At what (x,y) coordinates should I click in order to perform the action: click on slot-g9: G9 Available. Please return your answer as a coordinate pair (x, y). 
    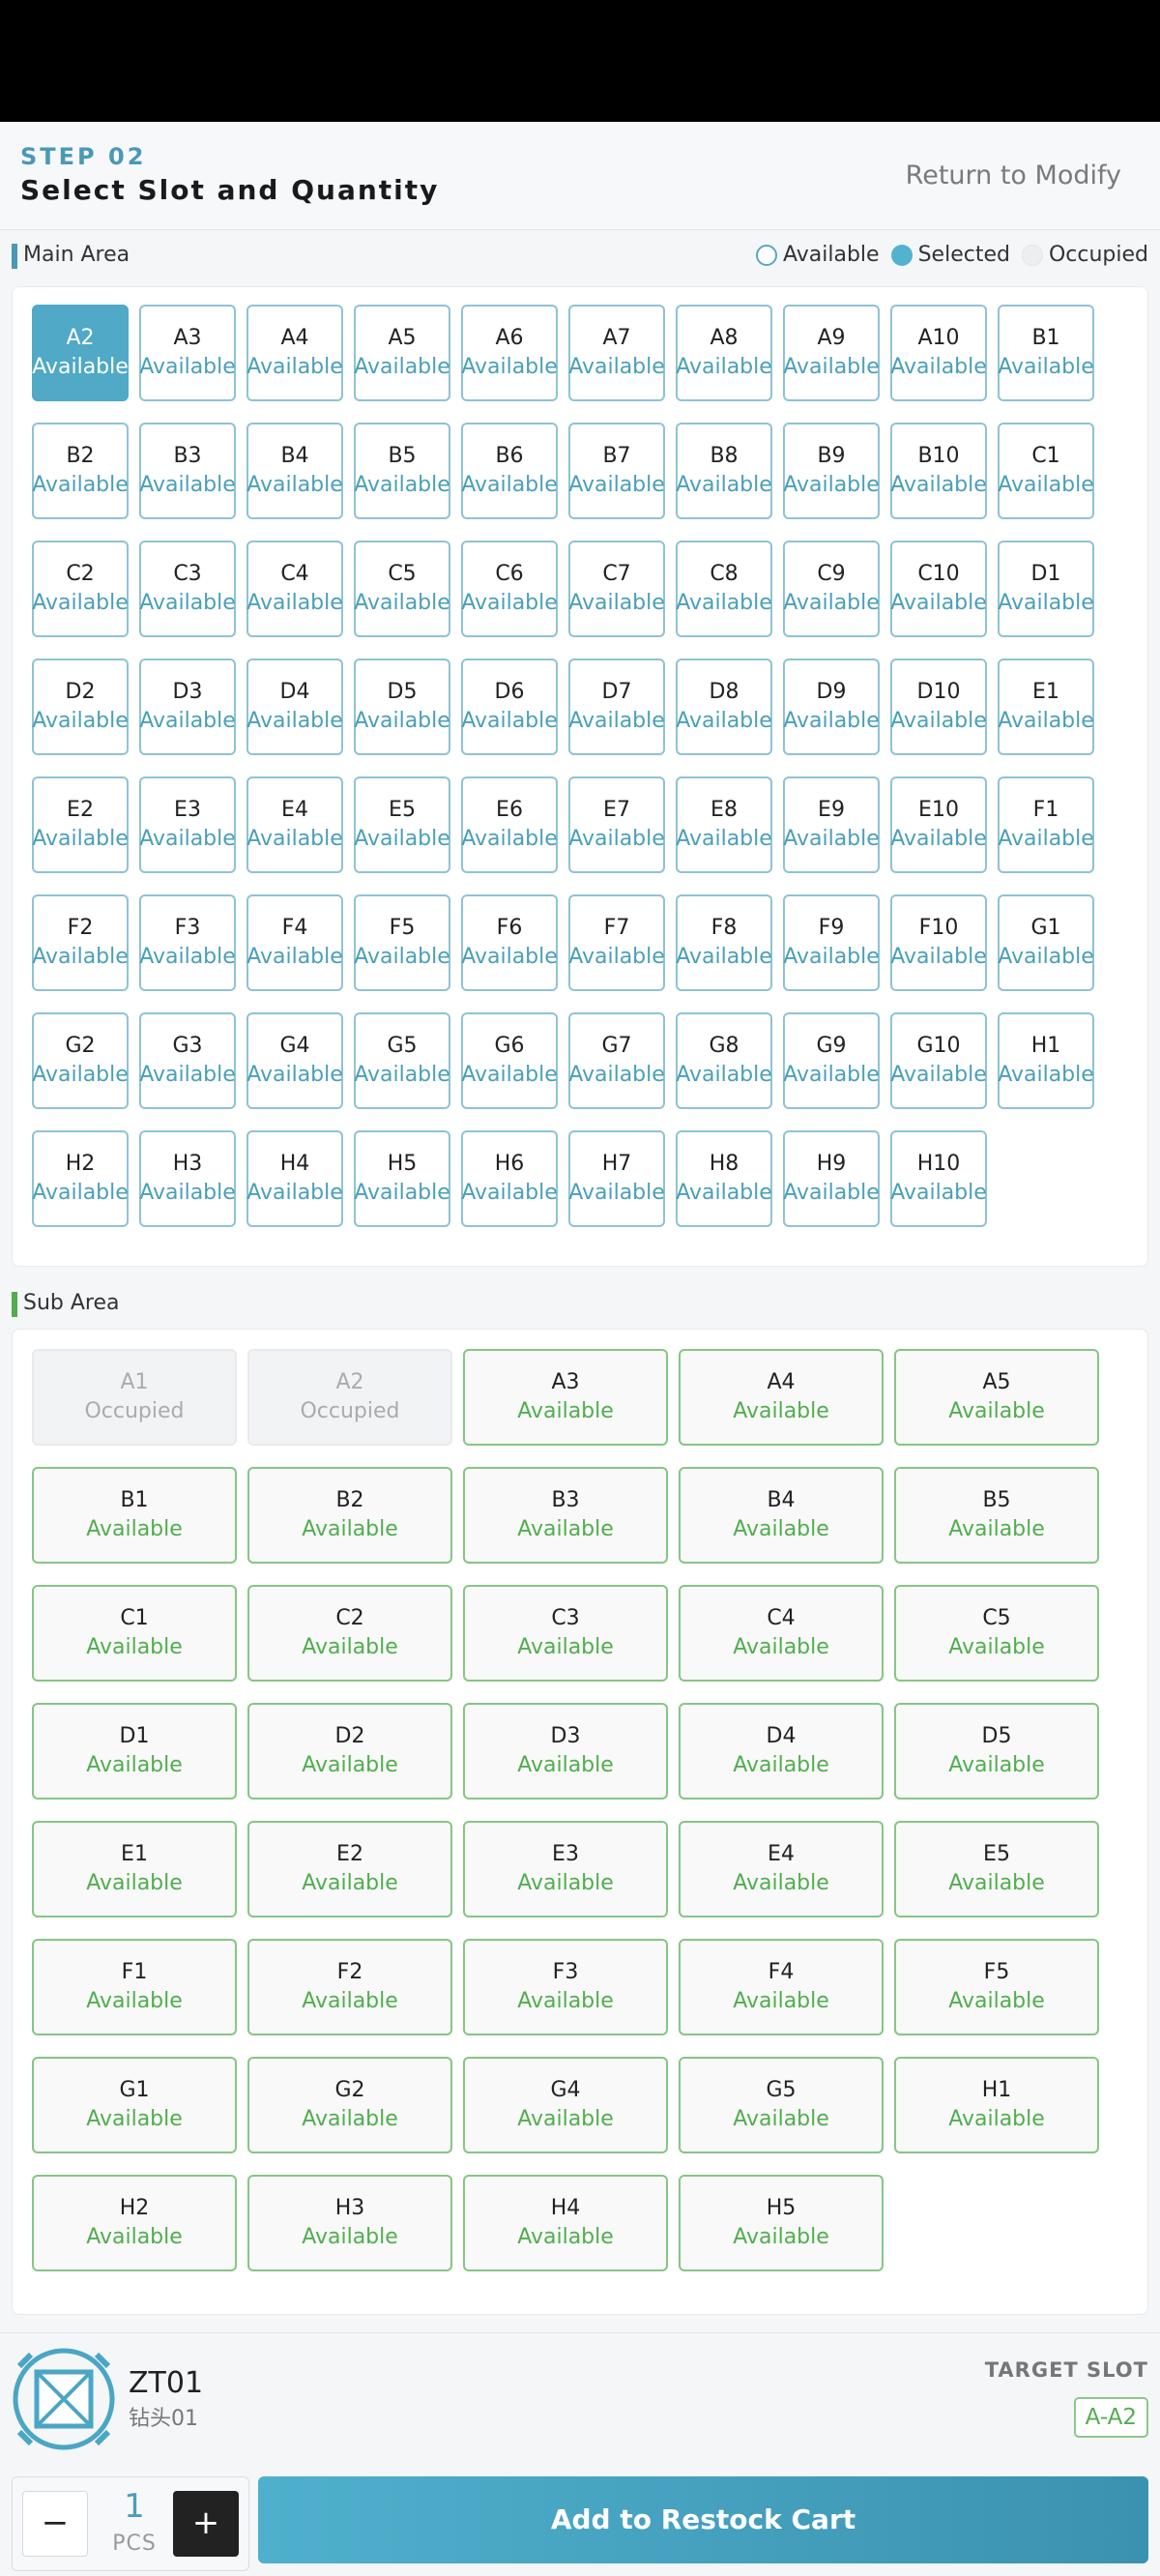
    Looking at the image, I should click on (831, 1060).